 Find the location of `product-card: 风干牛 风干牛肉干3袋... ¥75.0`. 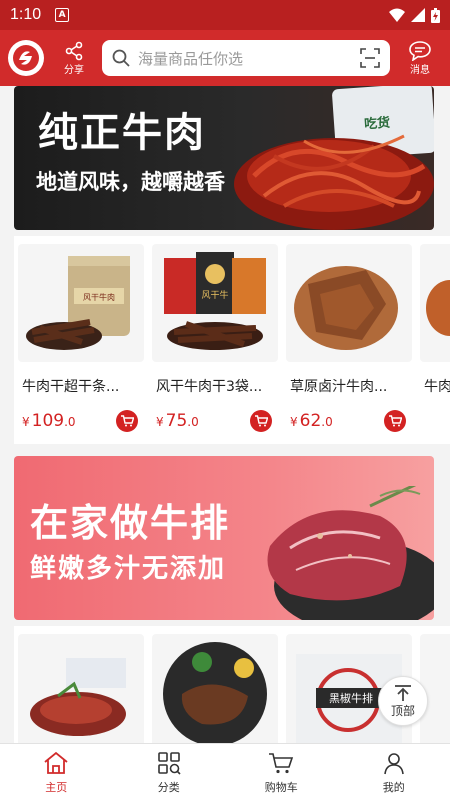

product-card: 风干牛 风干牛肉干3袋... ¥75.0 is located at coordinates (215, 338).